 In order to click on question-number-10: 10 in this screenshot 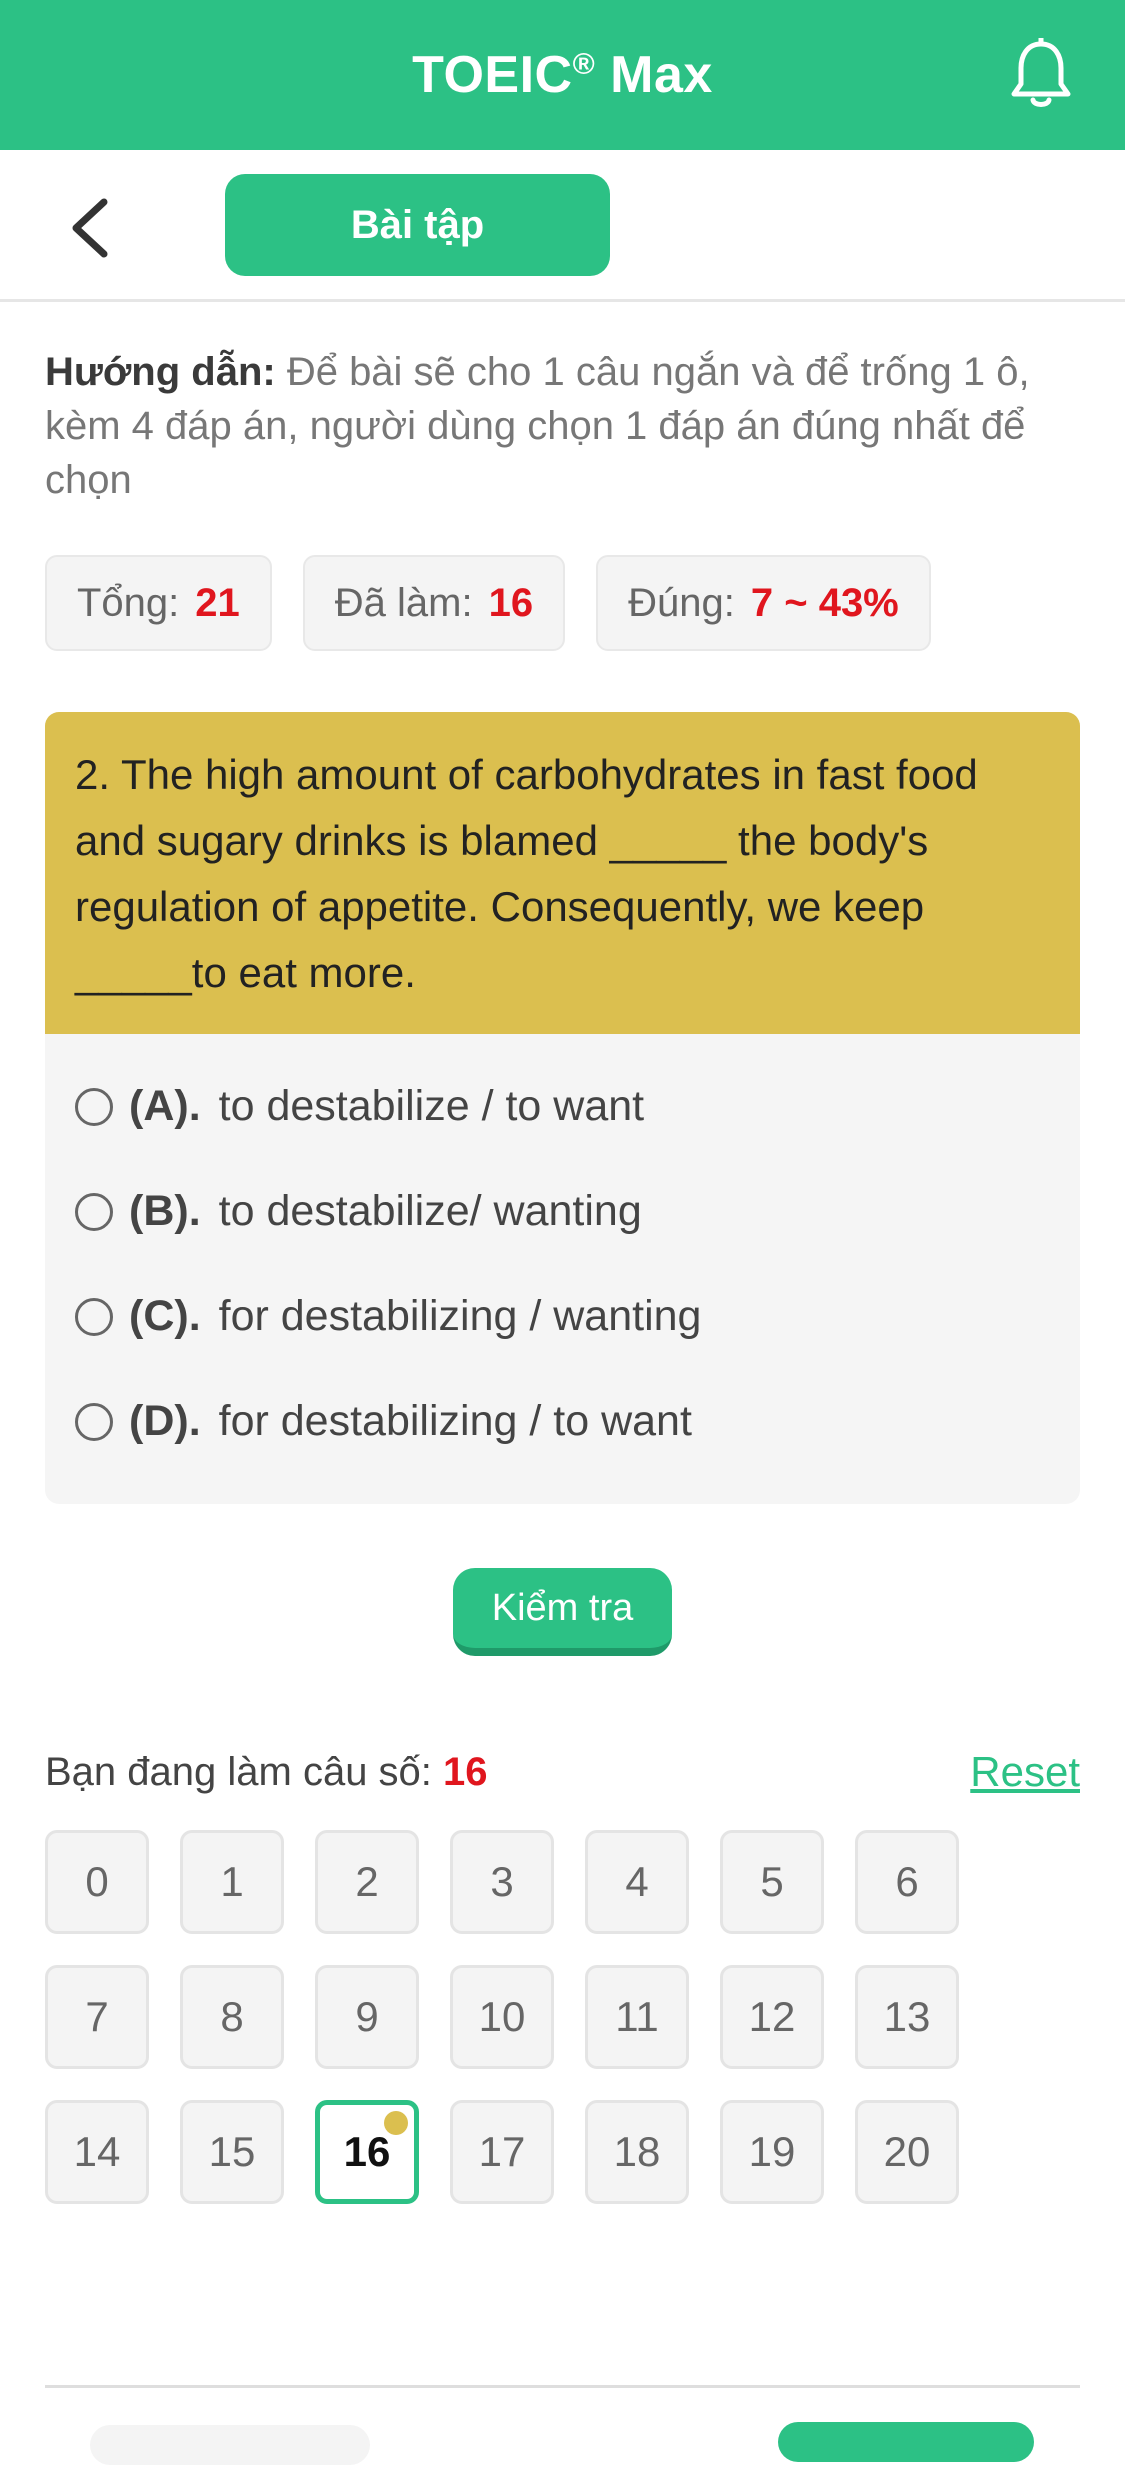, I will do `click(502, 2017)`.